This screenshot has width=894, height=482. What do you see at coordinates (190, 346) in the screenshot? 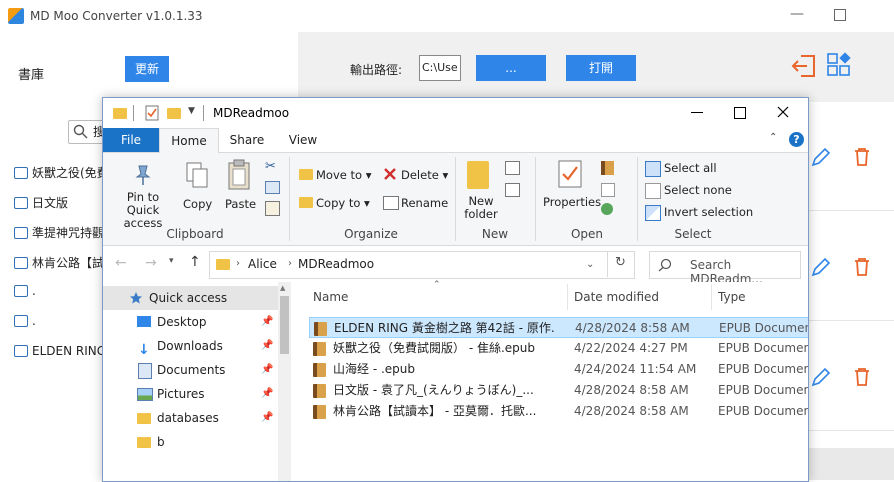
I see `nav-item-downloads: ↓ Downloads 📌` at bounding box center [190, 346].